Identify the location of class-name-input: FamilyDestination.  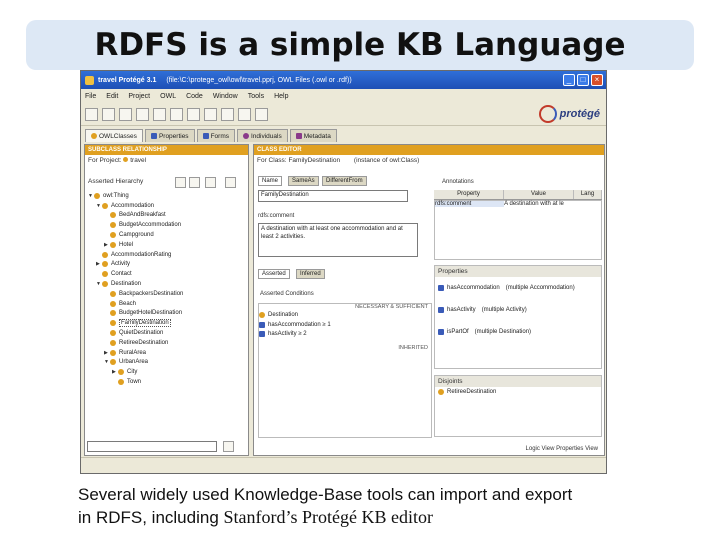
(333, 196).